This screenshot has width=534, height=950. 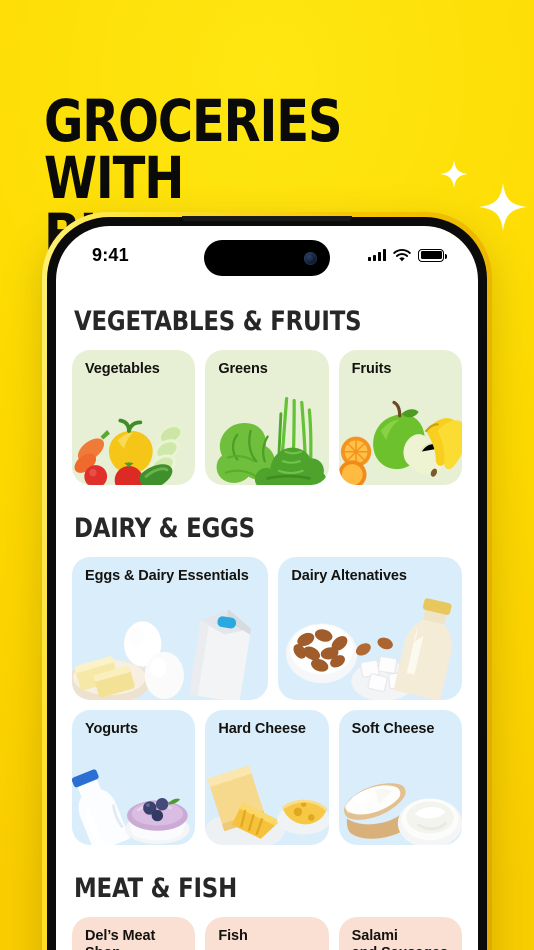 I want to click on category-card-label: Soft Cheese, so click(x=393, y=729).